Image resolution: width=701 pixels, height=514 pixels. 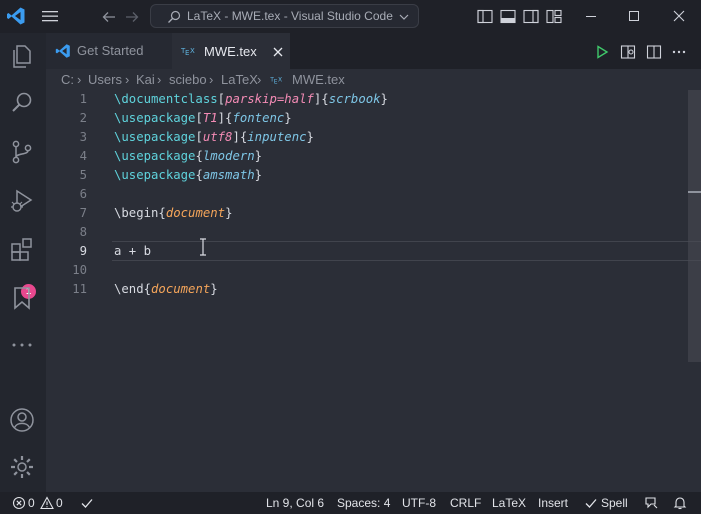 What do you see at coordinates (105, 79) in the screenshot?
I see `breadcrumb-item: Users` at bounding box center [105, 79].